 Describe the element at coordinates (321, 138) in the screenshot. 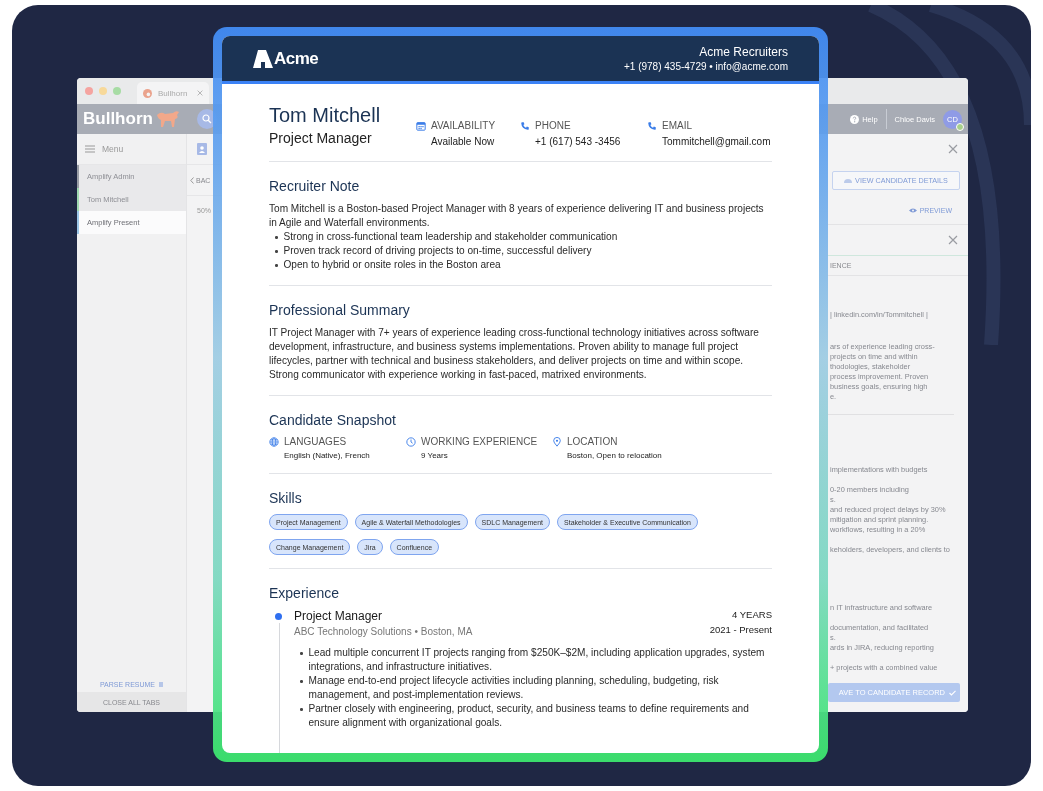

I see `candidate-title: Project Manager` at that location.